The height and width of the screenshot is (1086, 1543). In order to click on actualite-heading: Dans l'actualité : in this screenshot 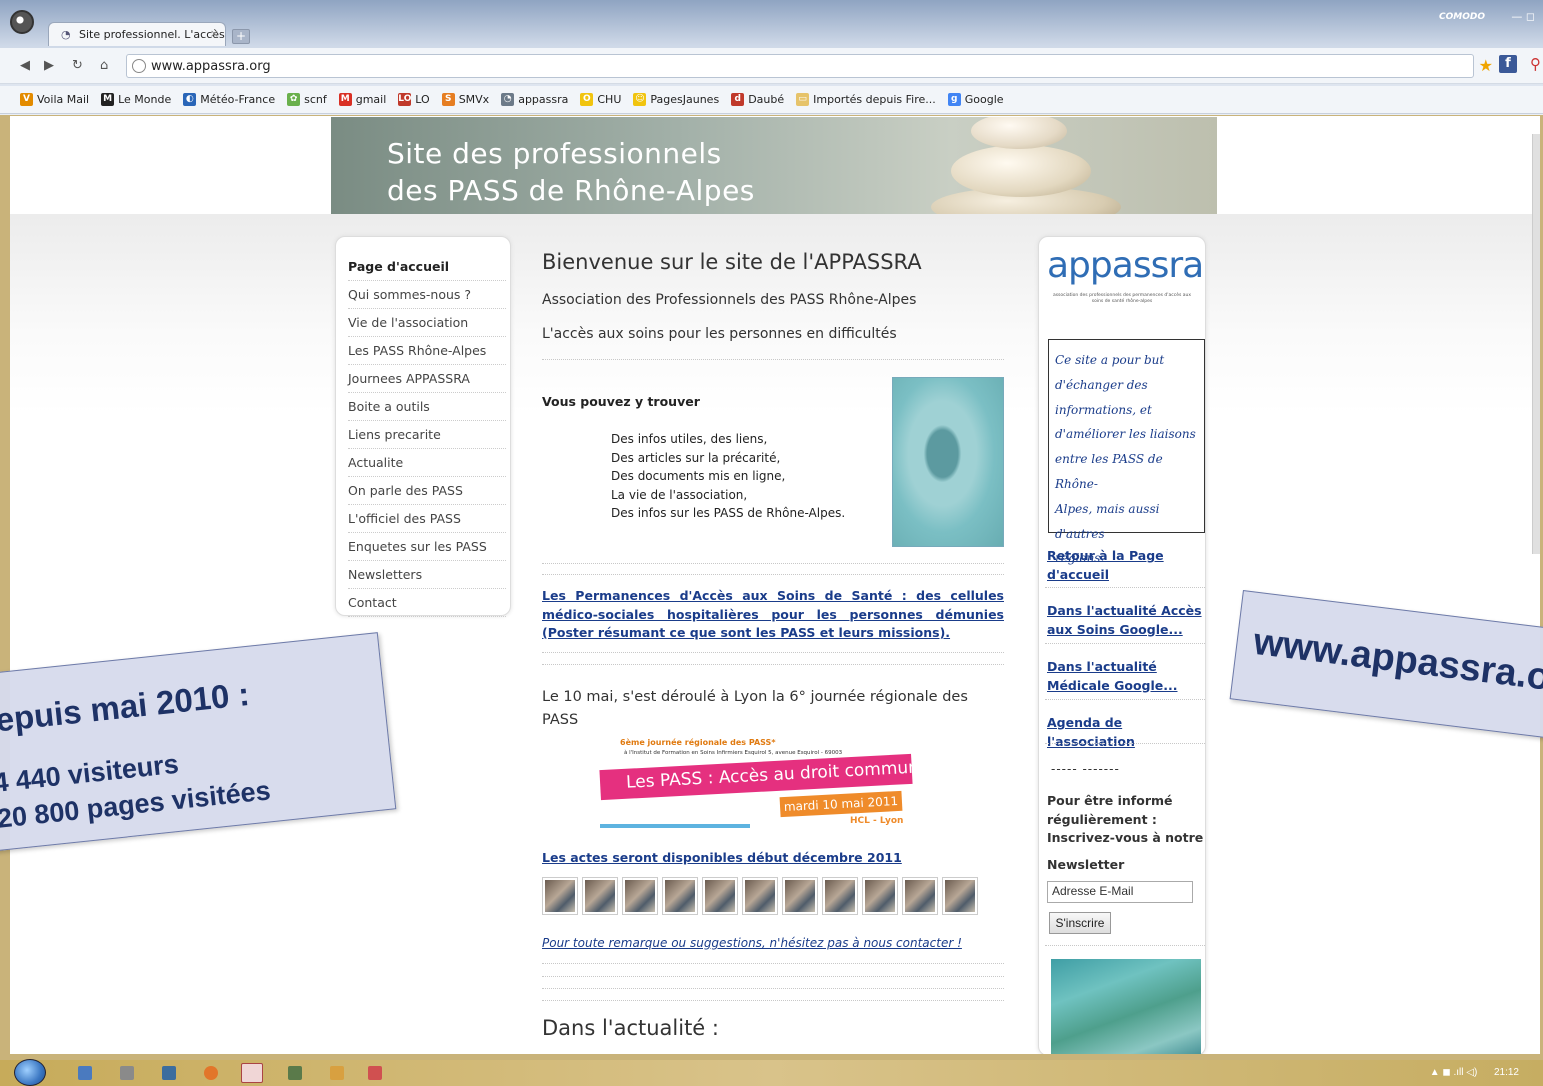, I will do `click(630, 1028)`.